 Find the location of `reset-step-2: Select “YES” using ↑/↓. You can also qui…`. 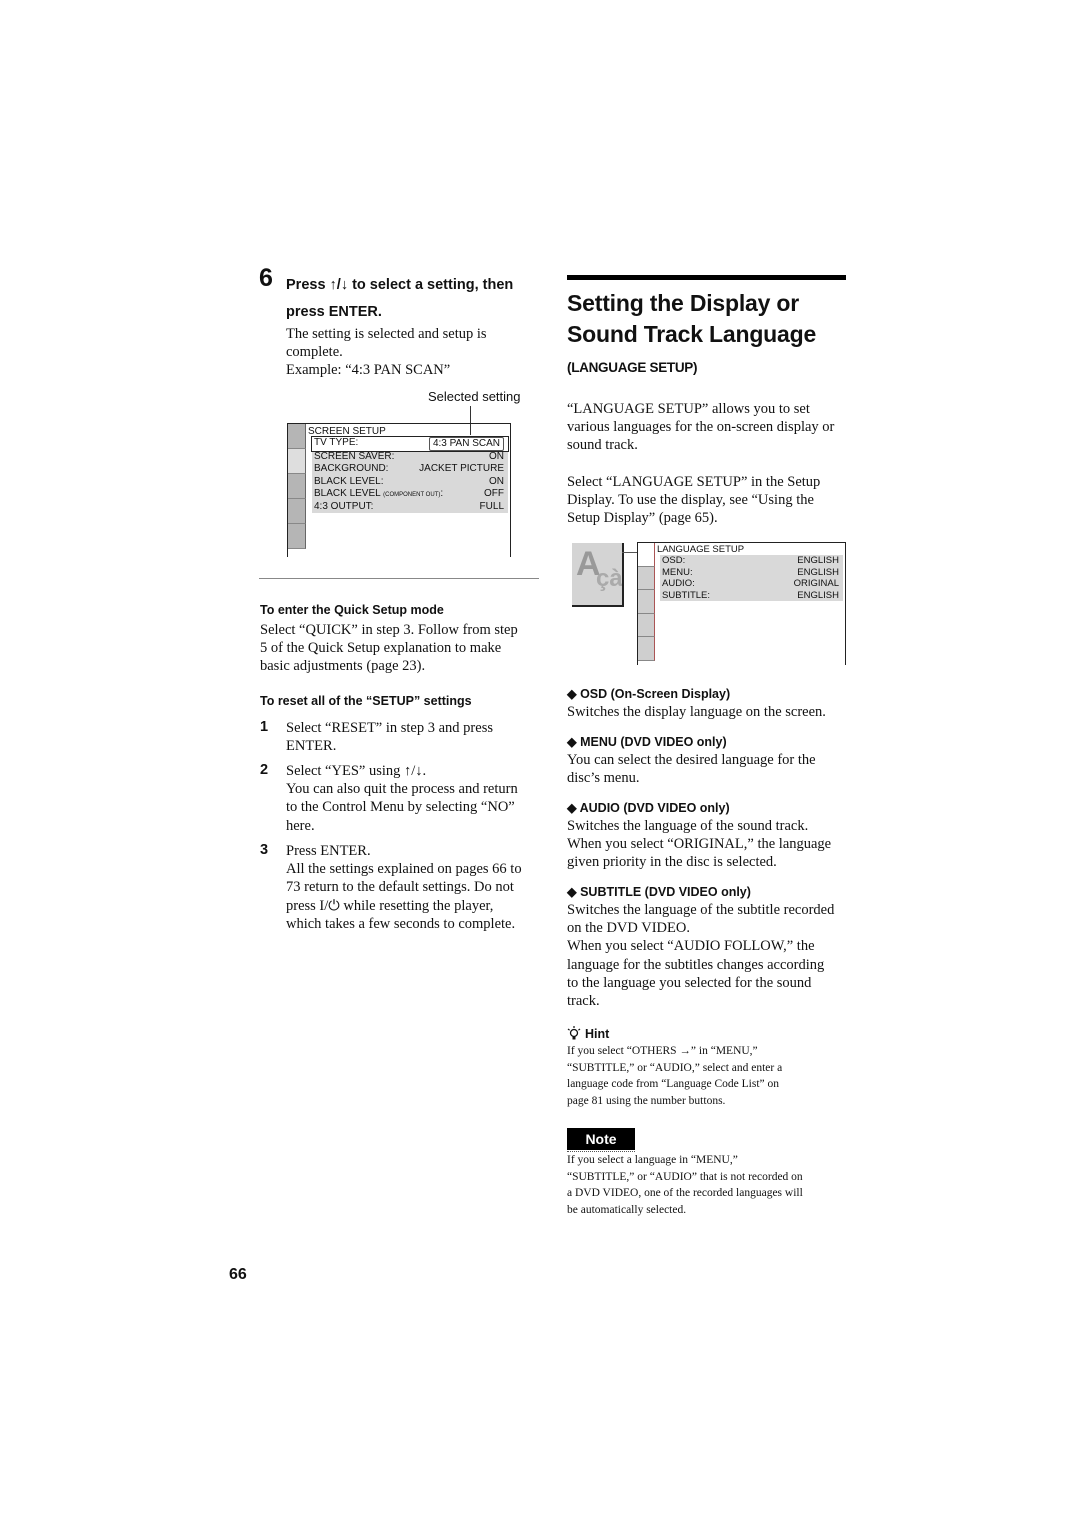

reset-step-2: Select “YES” using ↑/↓. You can also qui… is located at coordinates (413, 798).